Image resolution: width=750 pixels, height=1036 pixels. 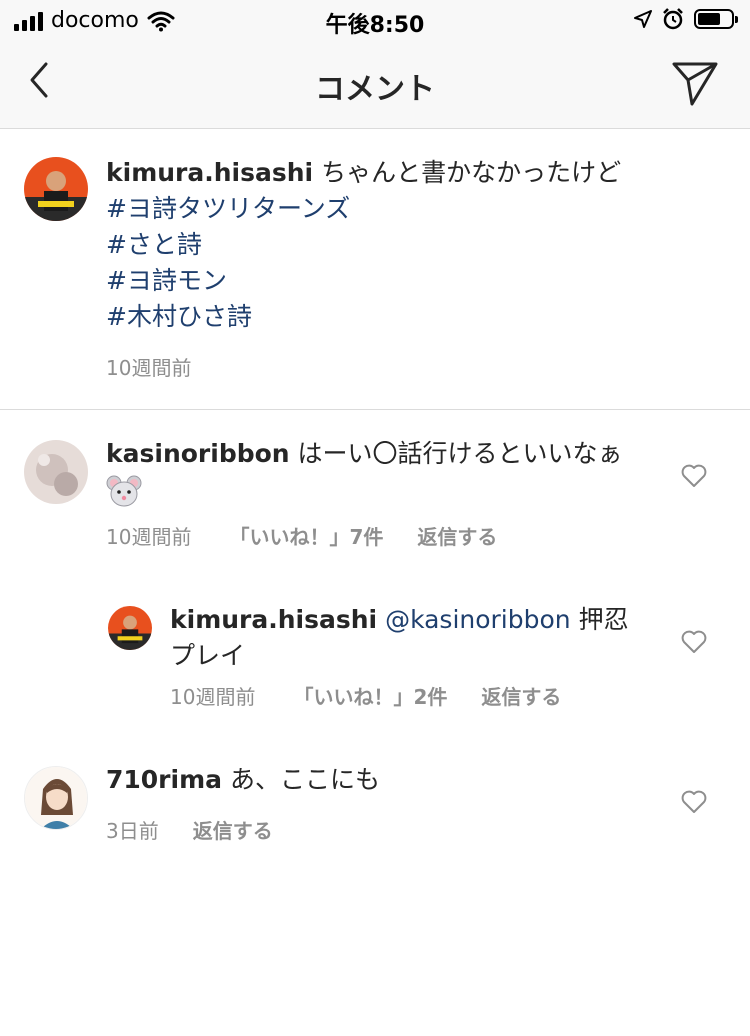 What do you see at coordinates (149, 537) in the screenshot?
I see `comment-time: 10週間前` at bounding box center [149, 537].